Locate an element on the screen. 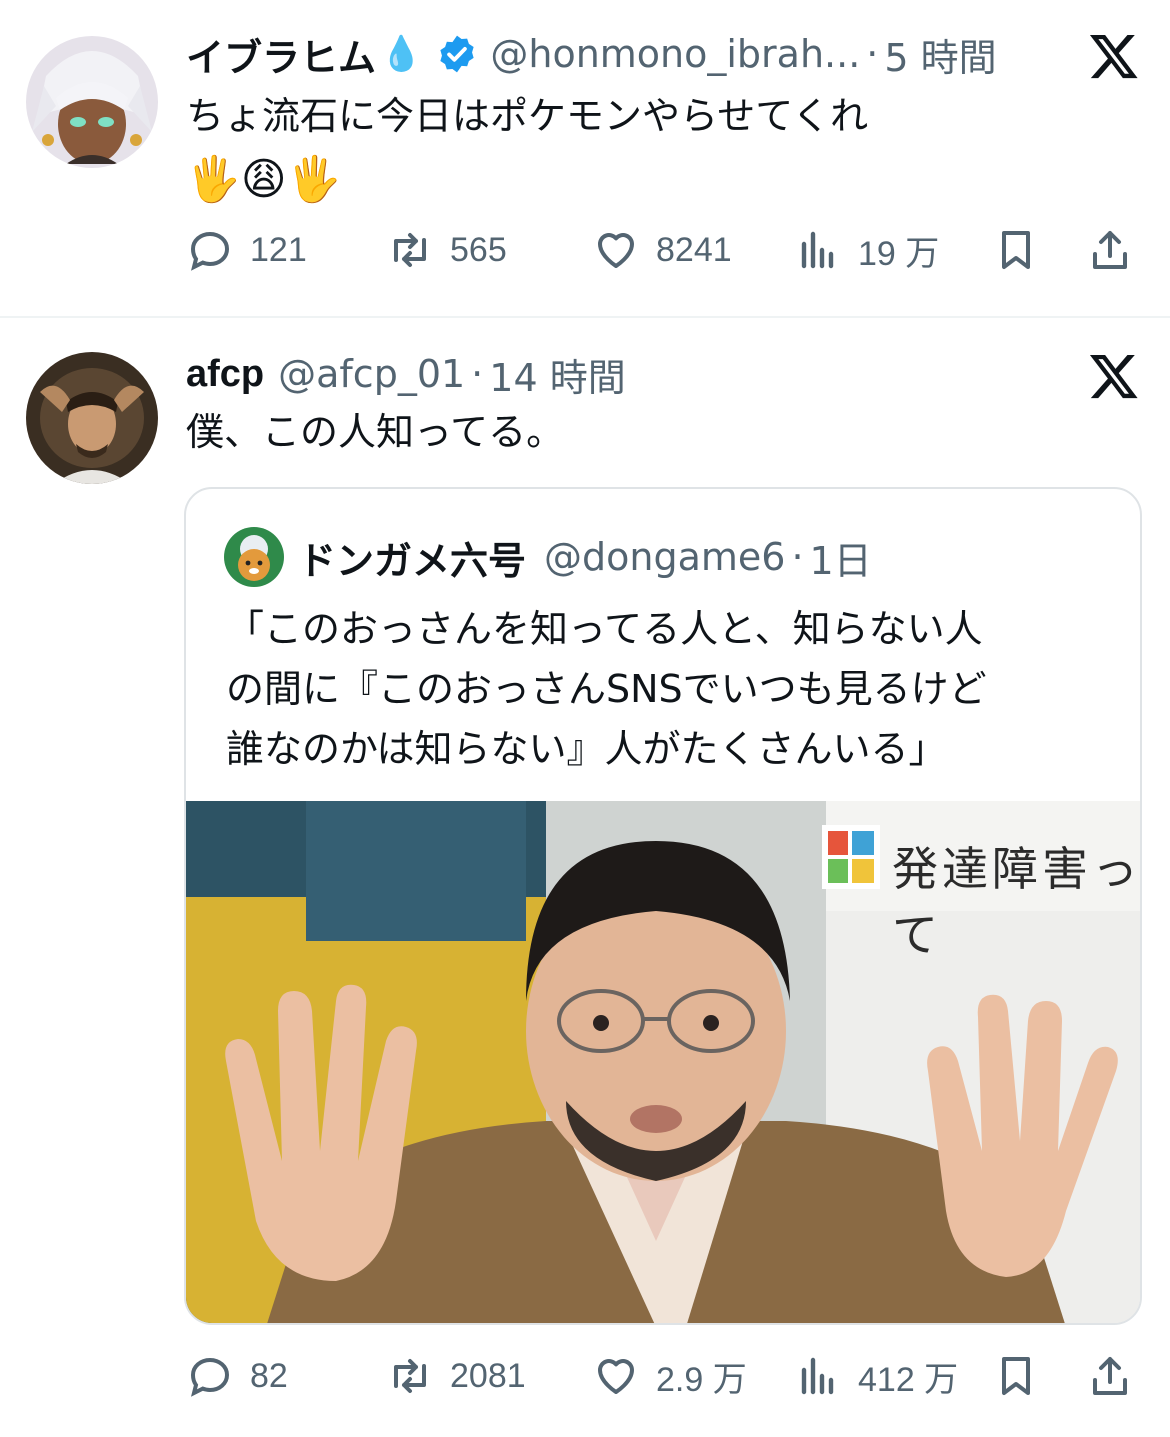  tweet-header: afcp @afcp_01 · 14 時間 is located at coordinates (406, 374).